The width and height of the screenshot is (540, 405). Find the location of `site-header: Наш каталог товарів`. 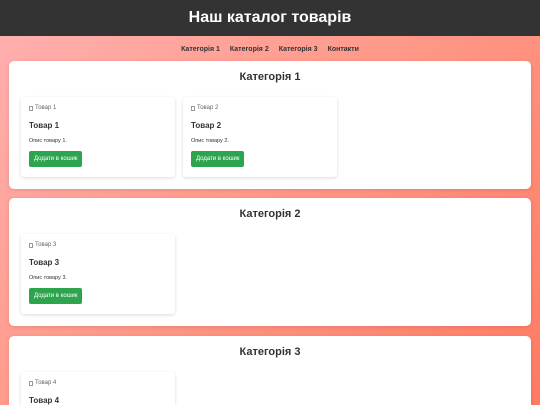

site-header: Наш каталог товарів is located at coordinates (270, 18).